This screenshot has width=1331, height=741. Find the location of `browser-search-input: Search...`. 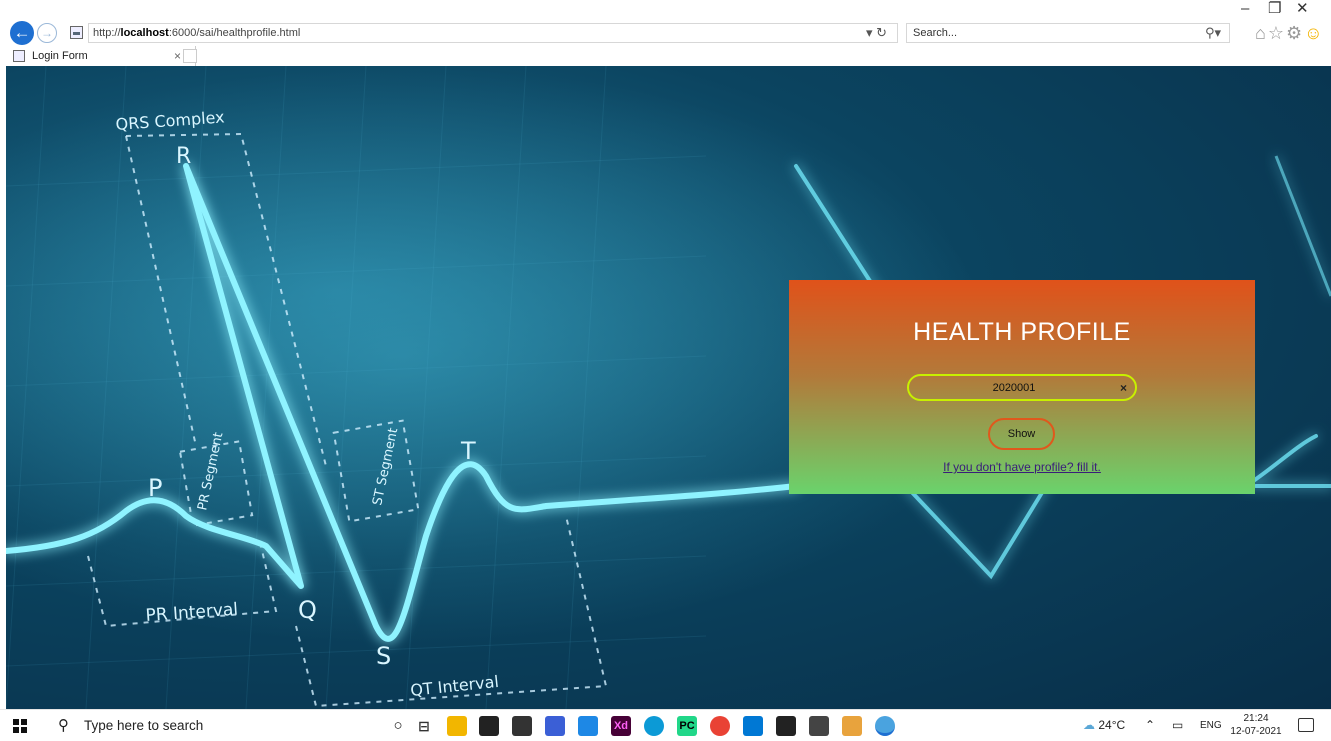

browser-search-input: Search... is located at coordinates (1068, 33).